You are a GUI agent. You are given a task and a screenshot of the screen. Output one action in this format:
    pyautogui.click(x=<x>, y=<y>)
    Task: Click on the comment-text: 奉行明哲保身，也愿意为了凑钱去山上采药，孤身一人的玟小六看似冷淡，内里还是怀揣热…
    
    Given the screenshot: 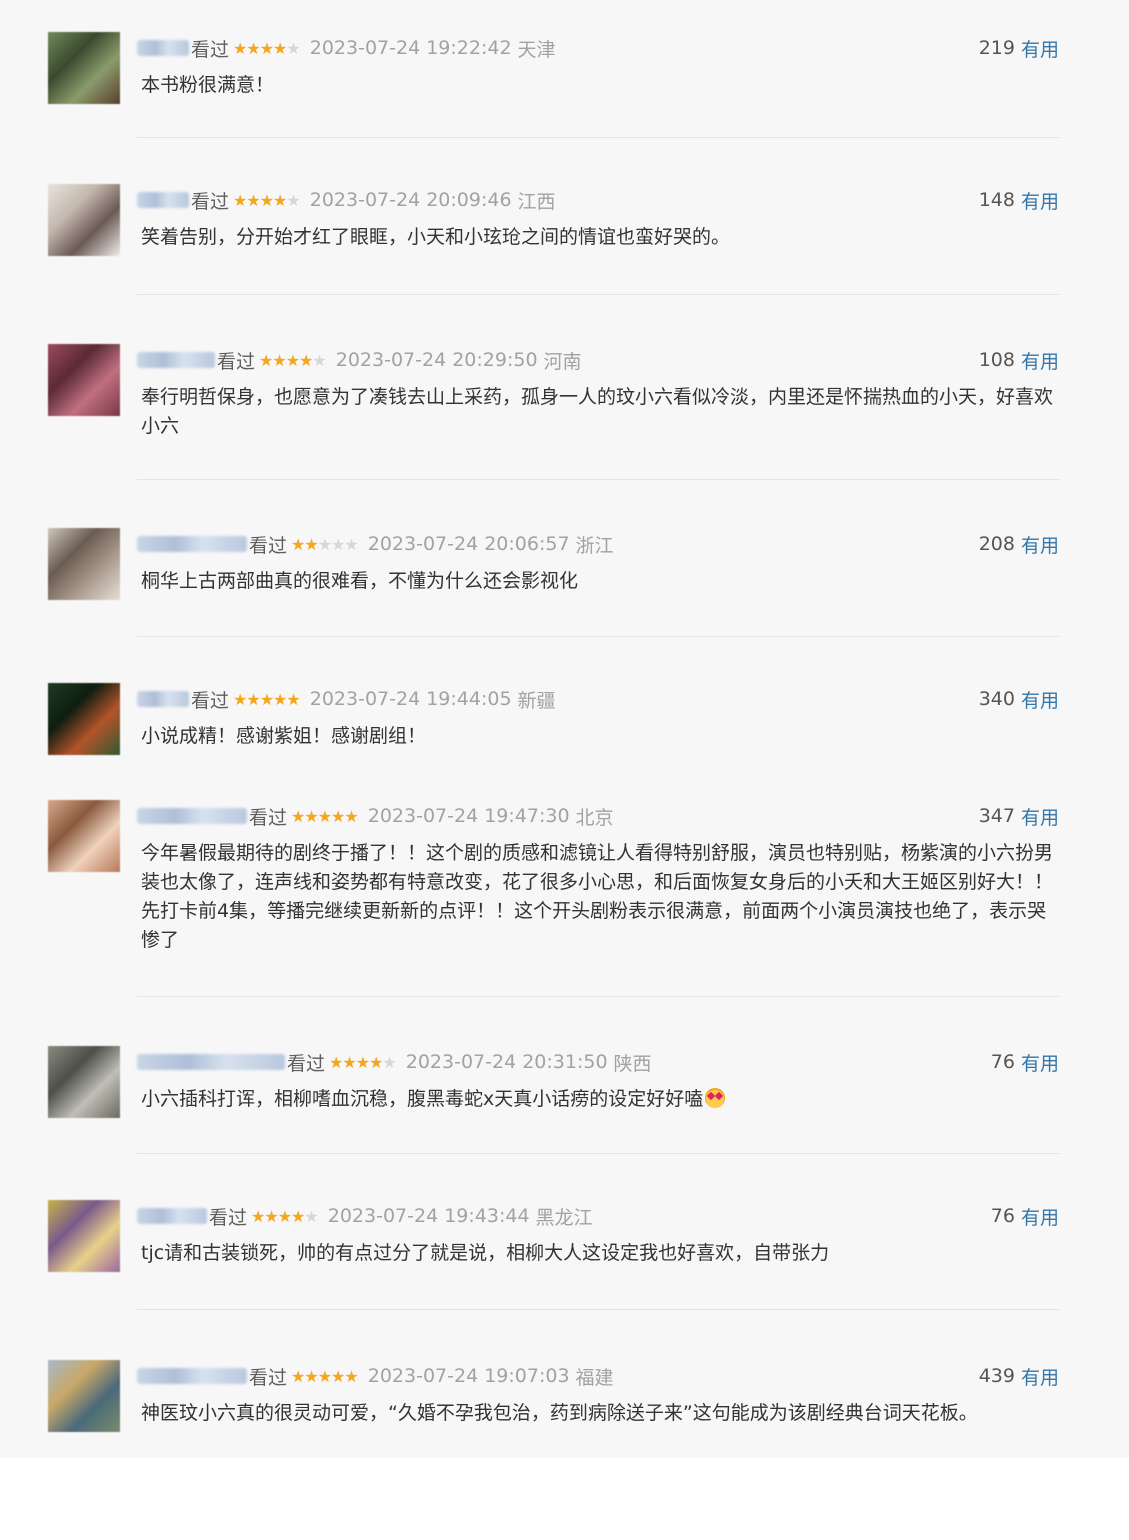 What is the action you would take?
    pyautogui.click(x=600, y=412)
    